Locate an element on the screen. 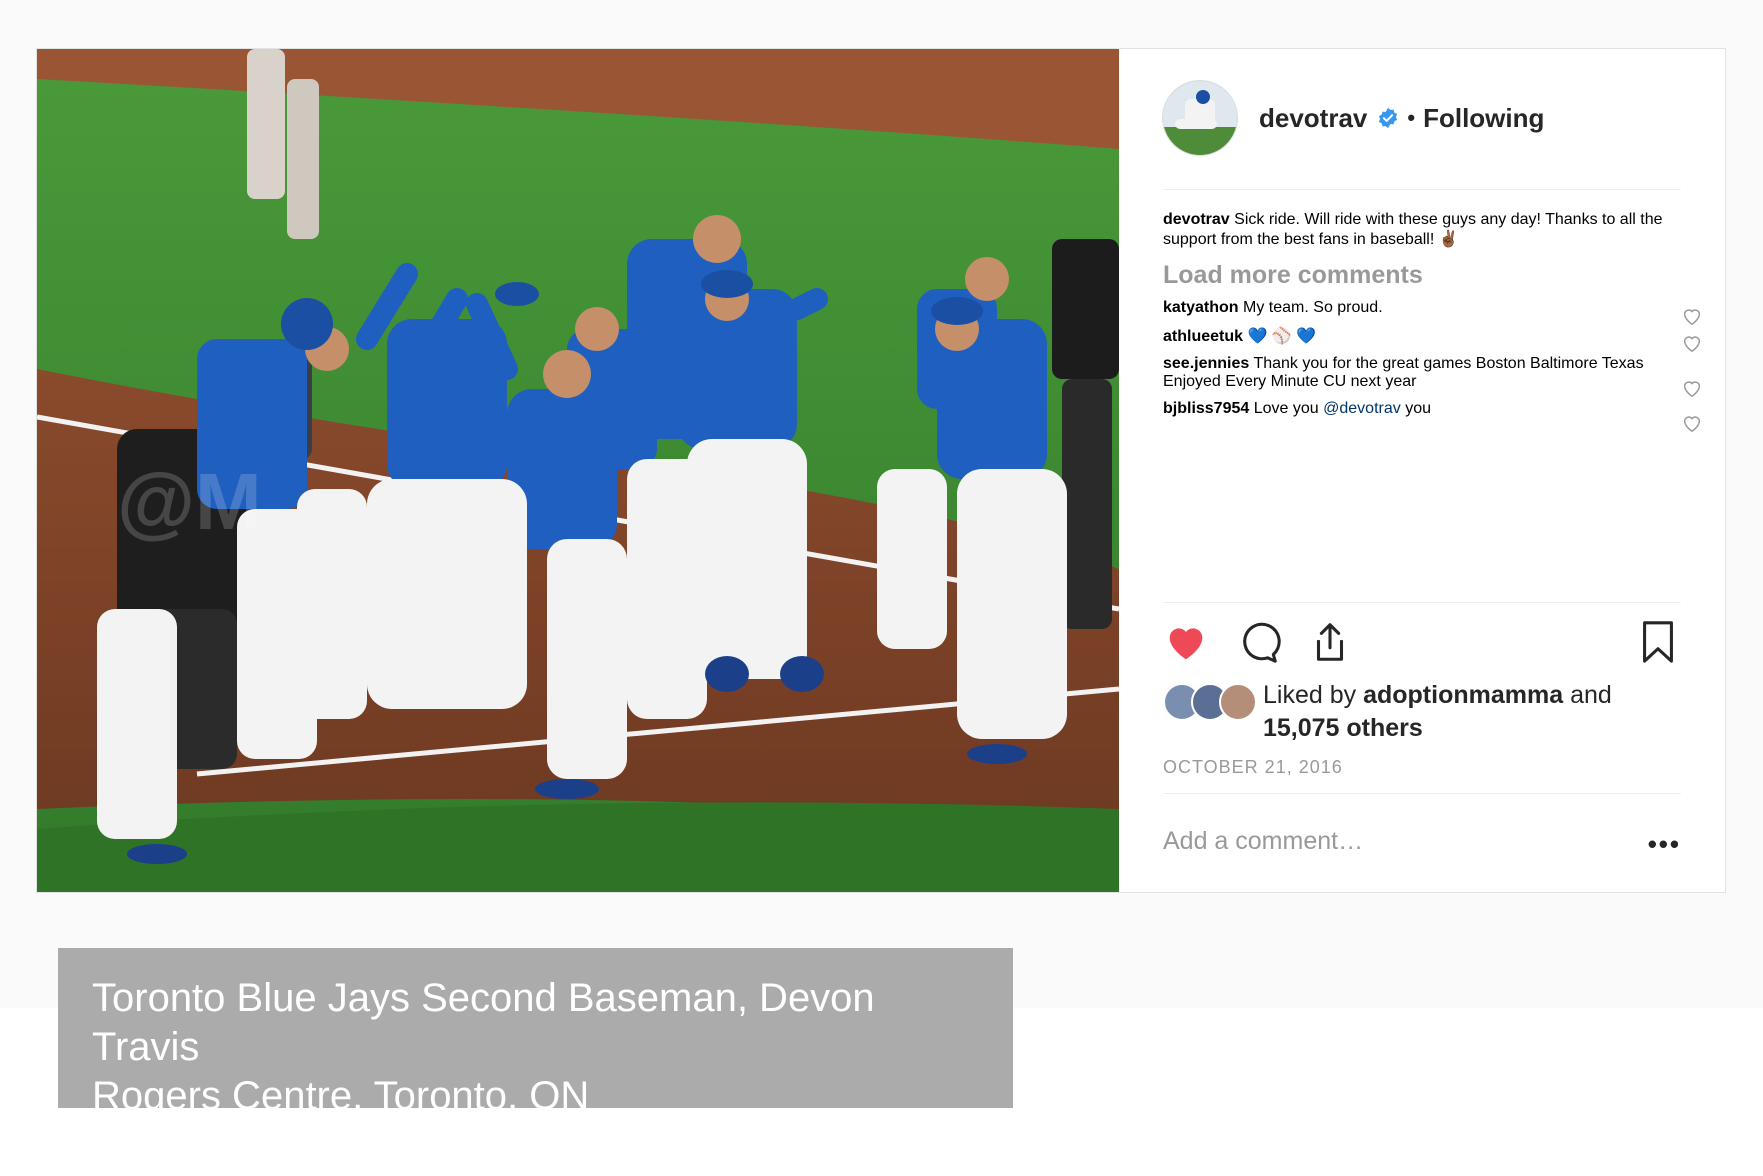 This screenshot has height=1176, width=1763. comment-username: see.jennies is located at coordinates (1206, 363).